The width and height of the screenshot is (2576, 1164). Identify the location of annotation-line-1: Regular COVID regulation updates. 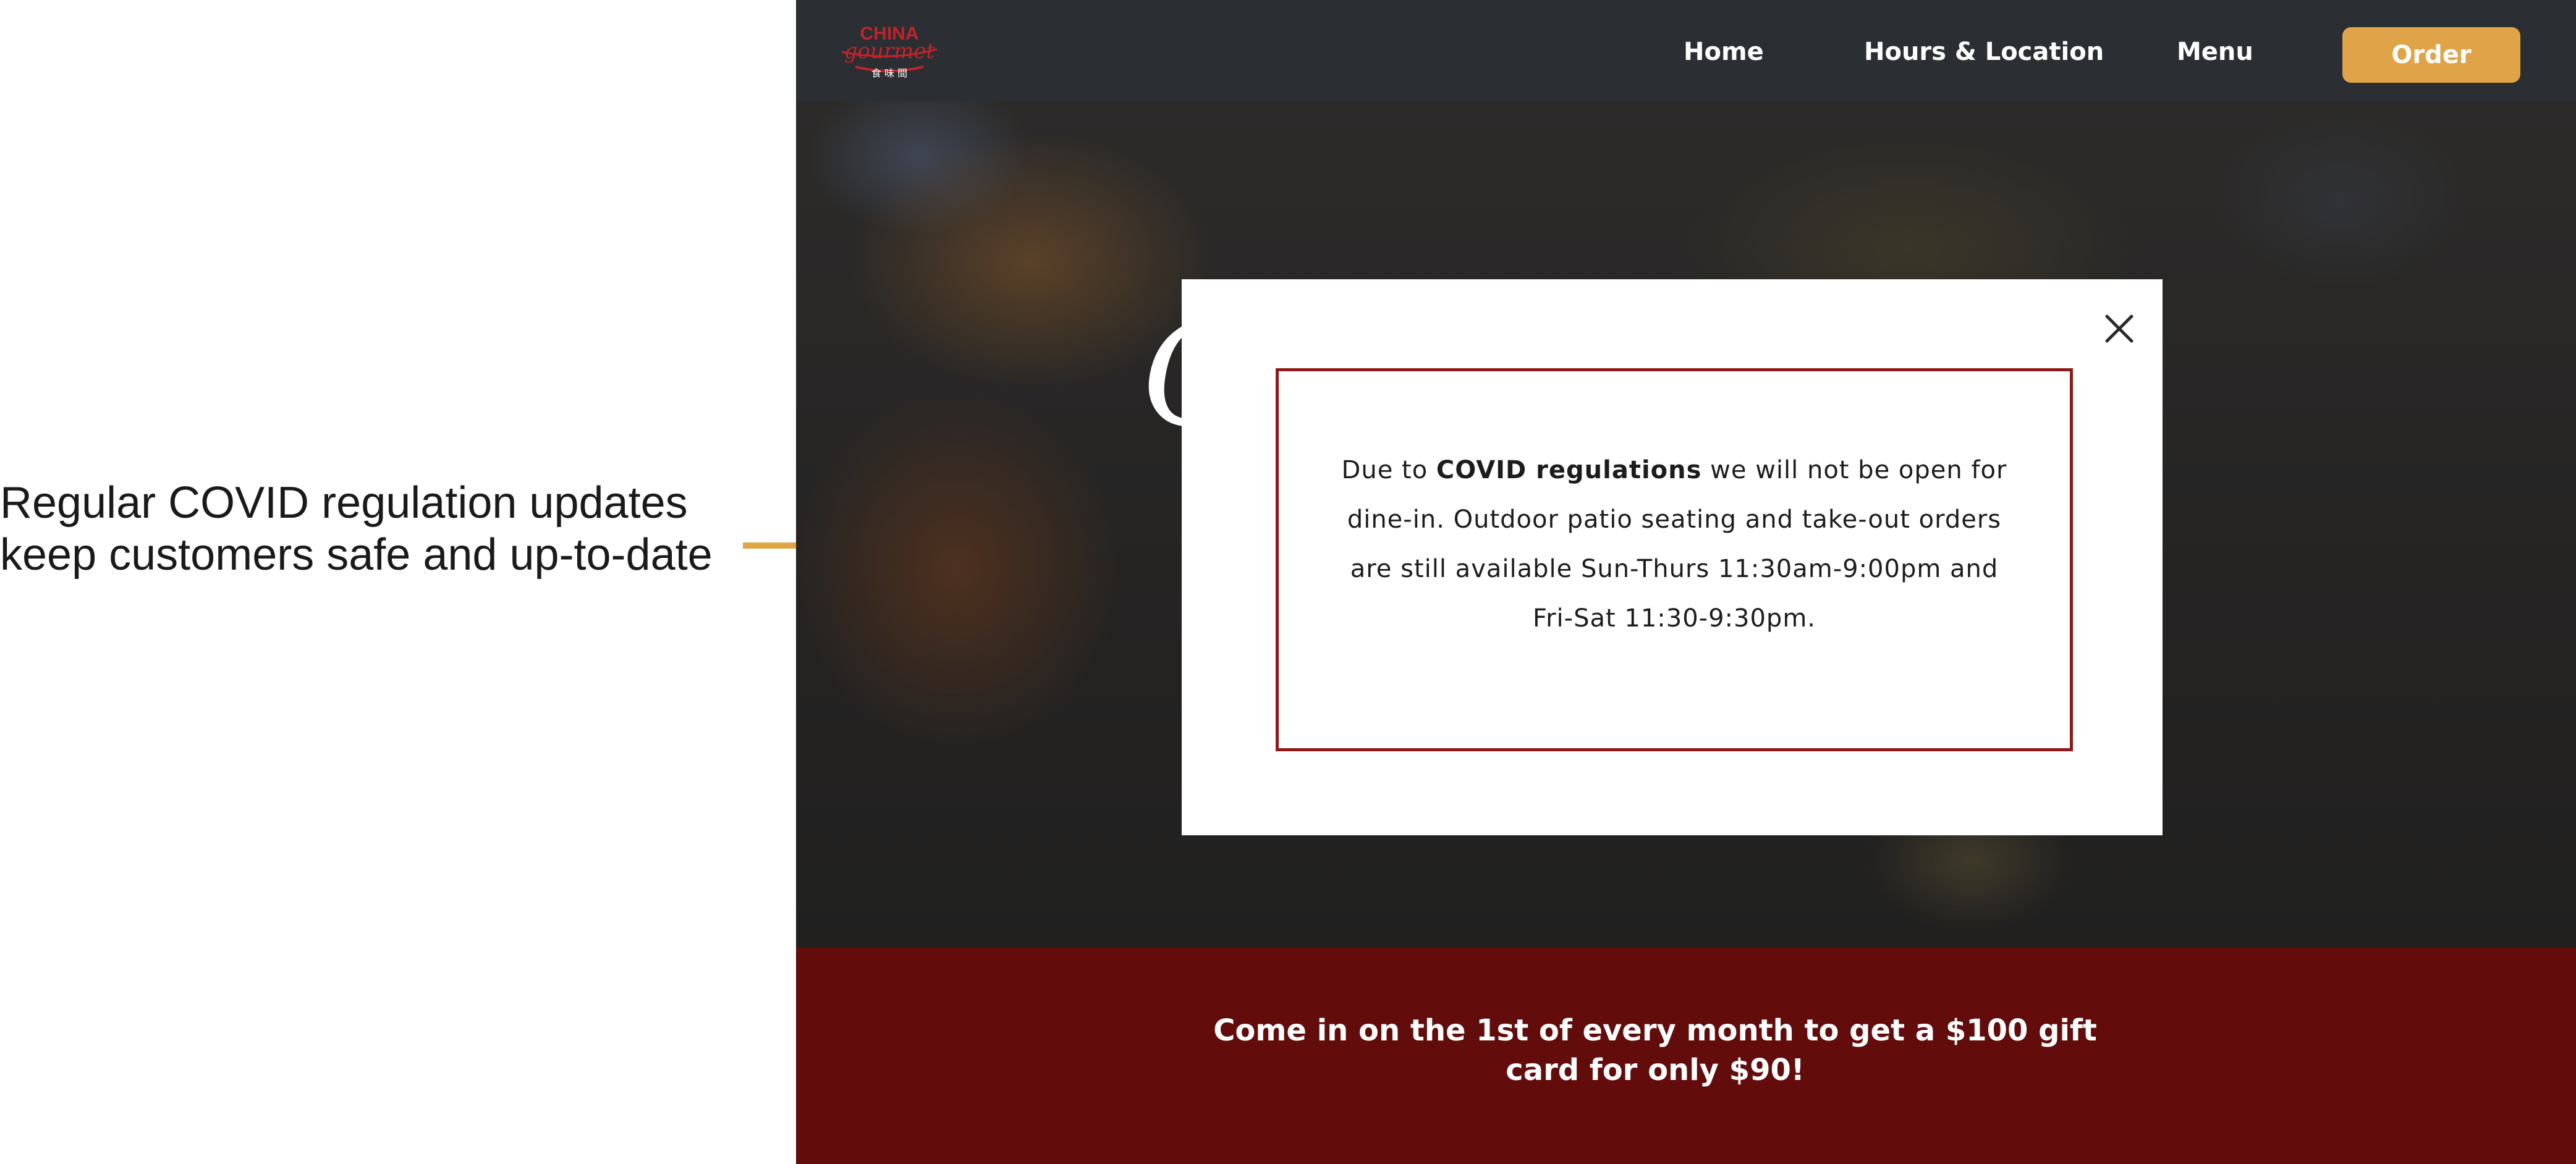
(344, 503).